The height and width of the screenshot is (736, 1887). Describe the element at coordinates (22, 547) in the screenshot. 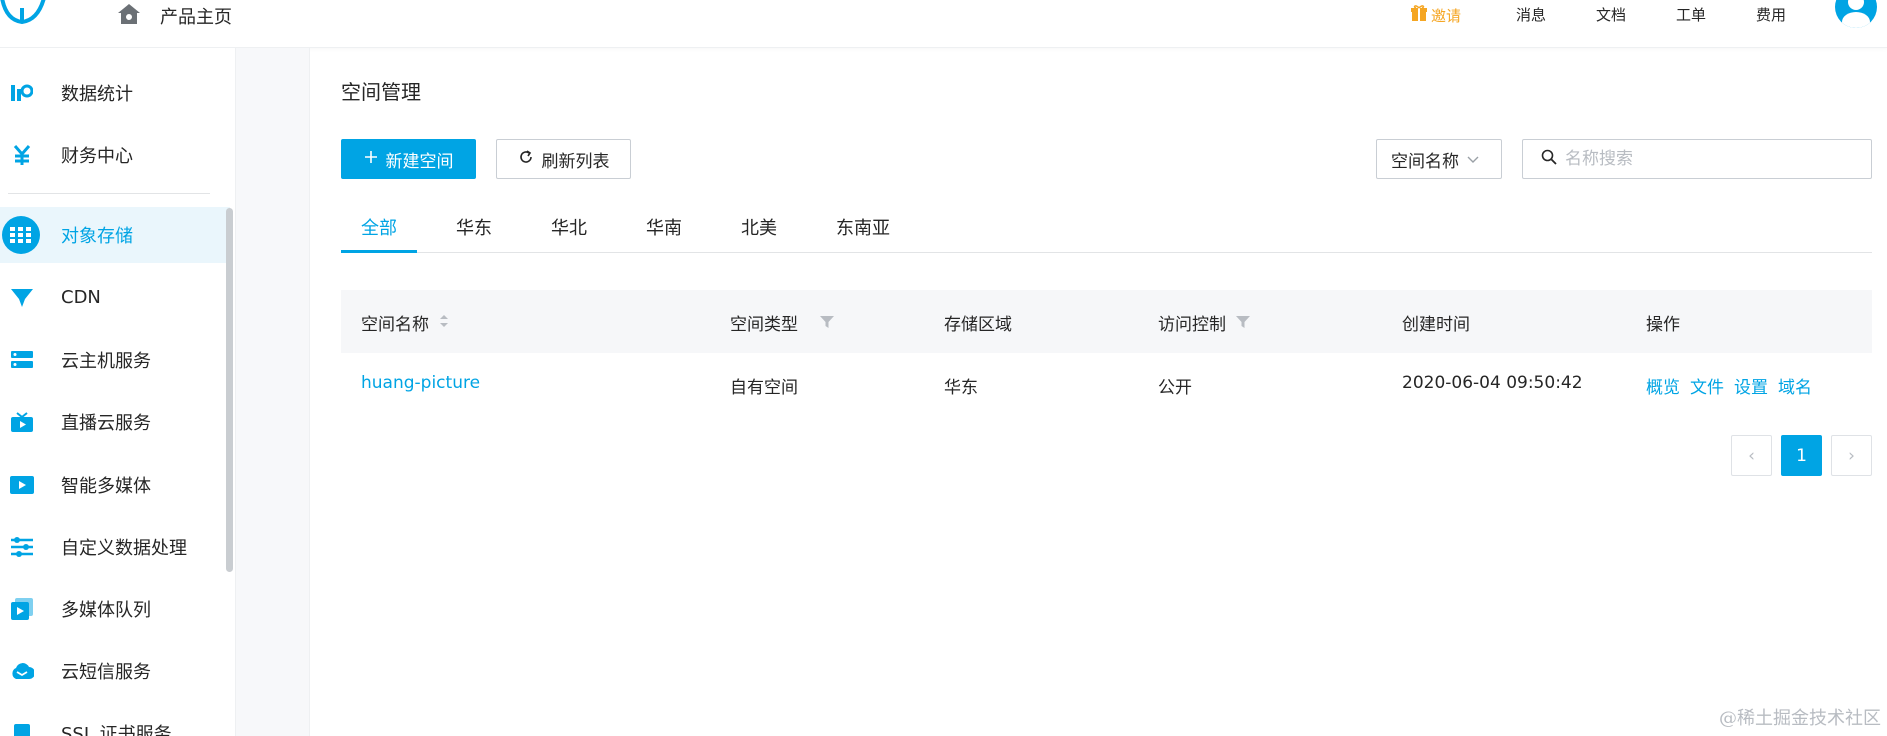

I see `sliders-icon` at that location.